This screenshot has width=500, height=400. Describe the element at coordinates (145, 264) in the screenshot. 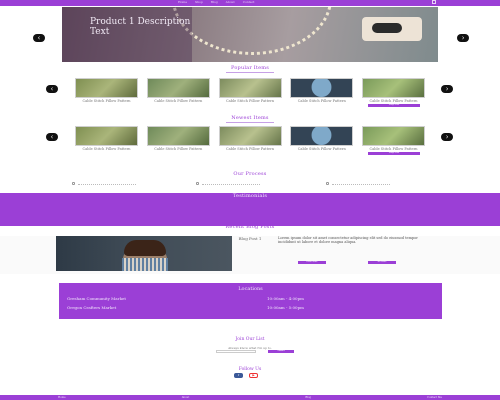

I see `blog-photo-dress` at that location.